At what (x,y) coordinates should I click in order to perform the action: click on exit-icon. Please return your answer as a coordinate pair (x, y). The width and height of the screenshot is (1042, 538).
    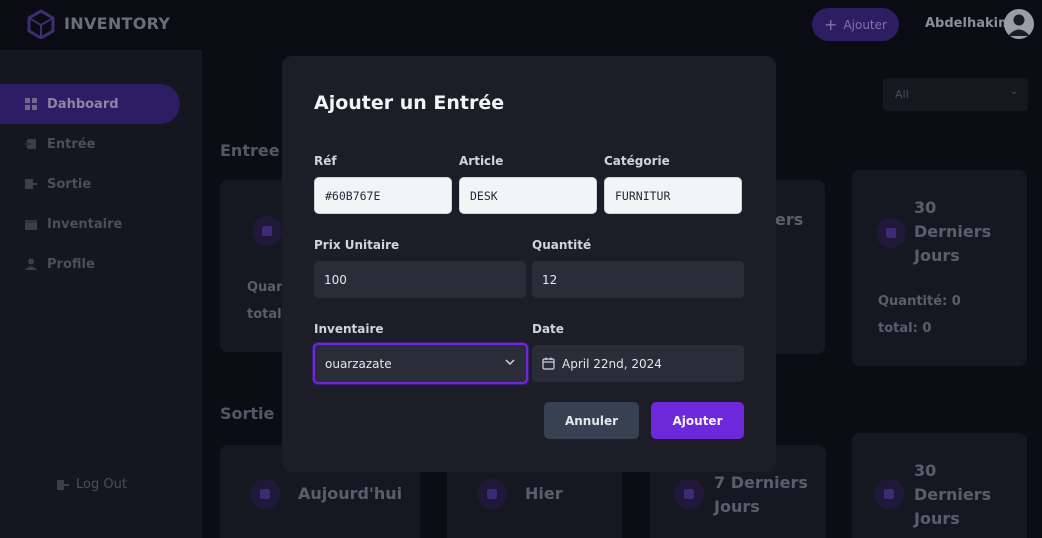
    Looking at the image, I should click on (31, 184).